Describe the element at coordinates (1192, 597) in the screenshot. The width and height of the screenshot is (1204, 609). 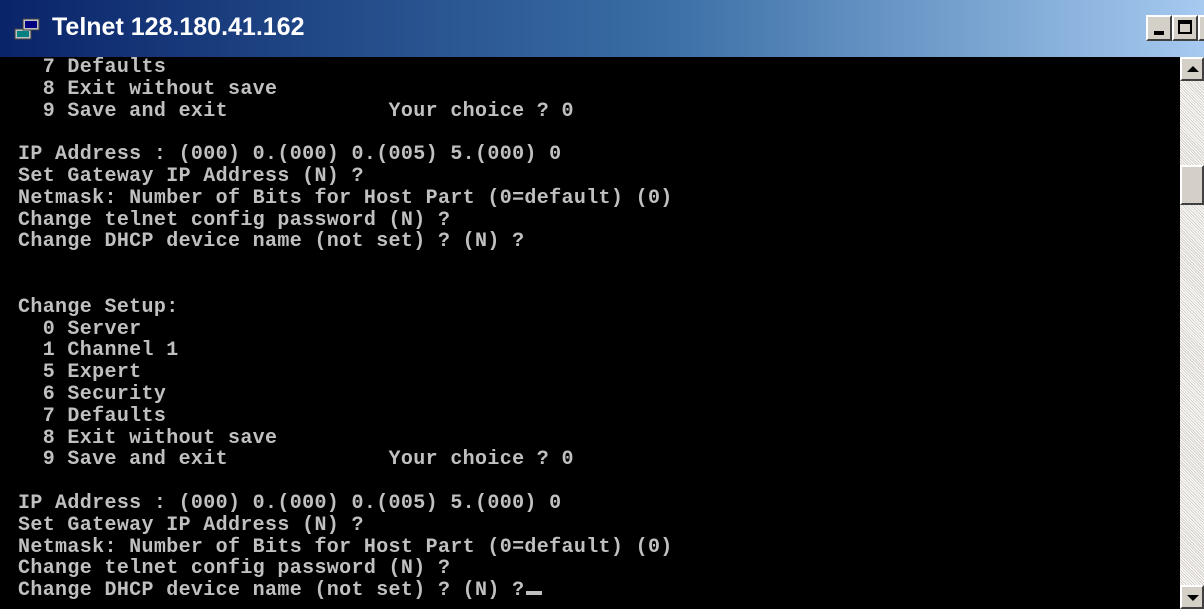
I see `scroll-down-button` at that location.